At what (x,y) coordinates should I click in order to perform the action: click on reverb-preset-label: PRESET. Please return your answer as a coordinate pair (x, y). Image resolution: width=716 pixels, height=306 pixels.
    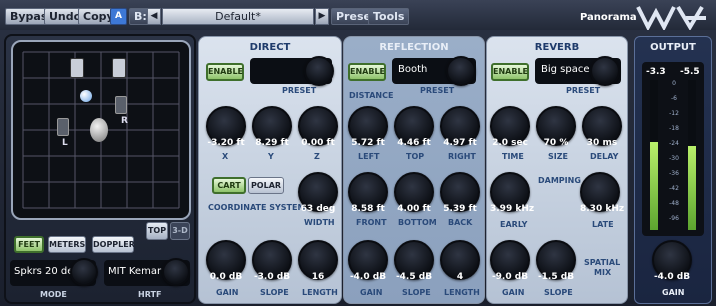
    Looking at the image, I should click on (583, 90).